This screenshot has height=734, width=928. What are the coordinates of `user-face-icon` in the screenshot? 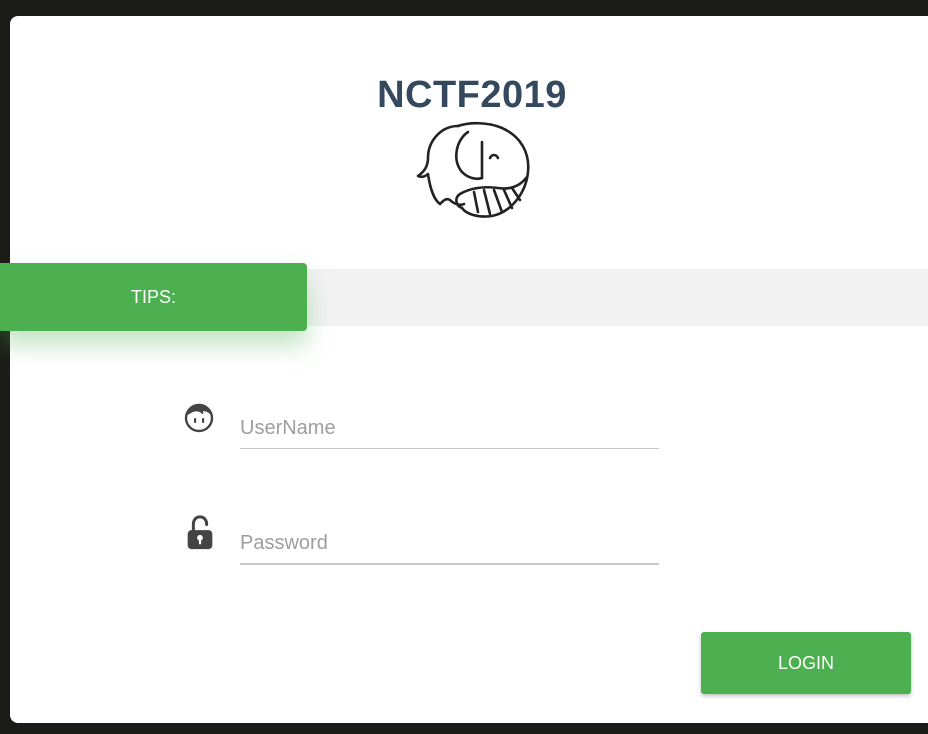 It's located at (199, 418).